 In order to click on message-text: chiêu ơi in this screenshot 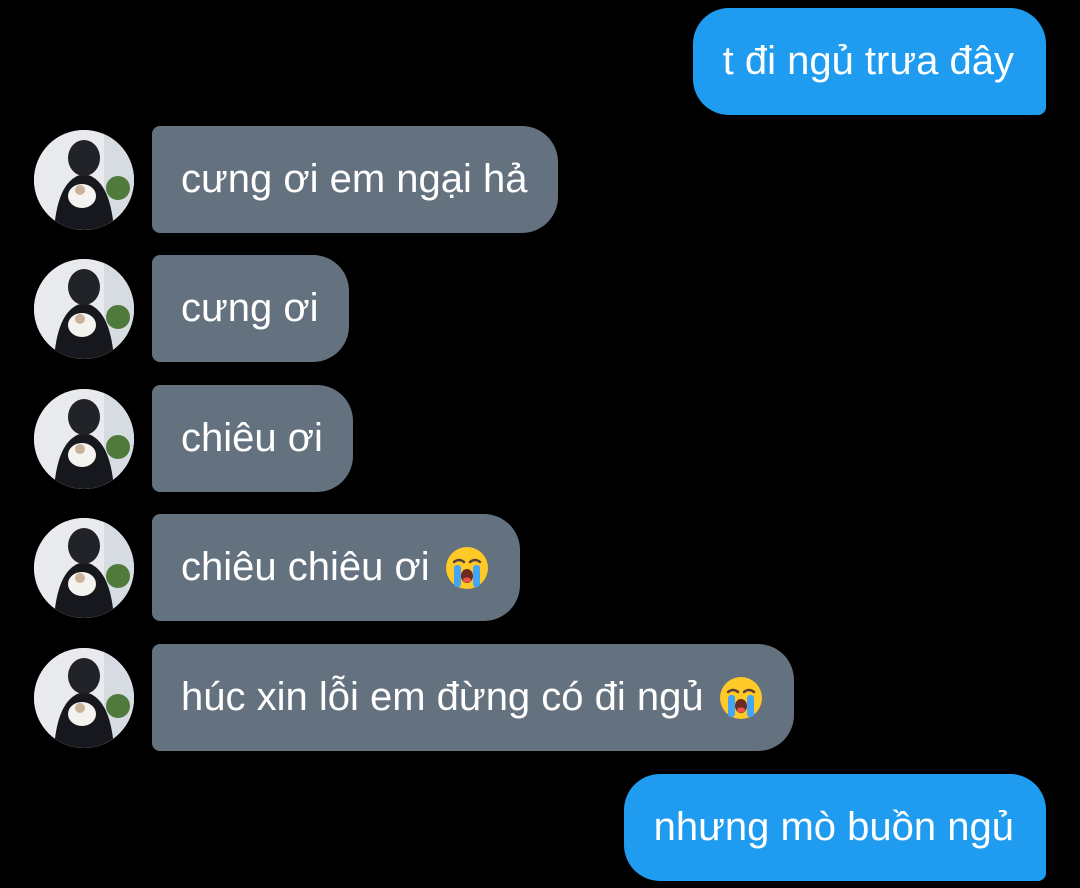, I will do `click(252, 438)`.